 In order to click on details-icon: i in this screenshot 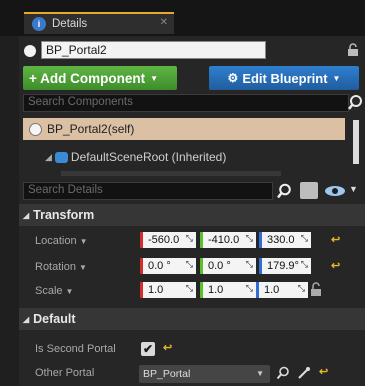, I will do `click(39, 24)`.